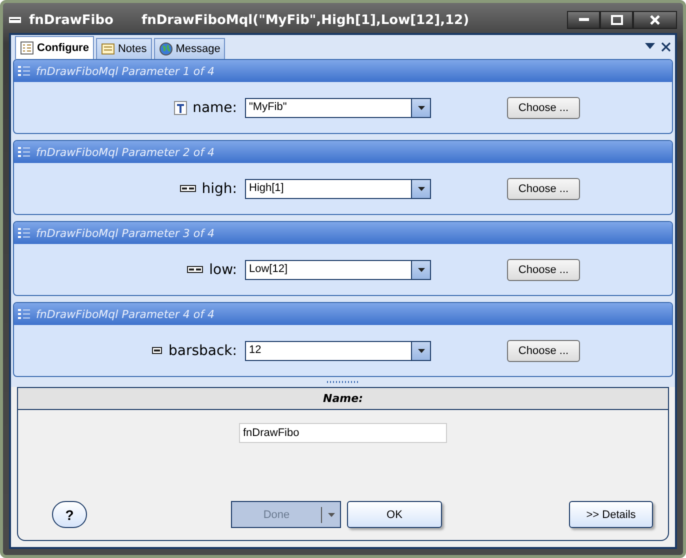 This screenshot has height=558, width=686. I want to click on value-combo: "MyFib", so click(338, 108).